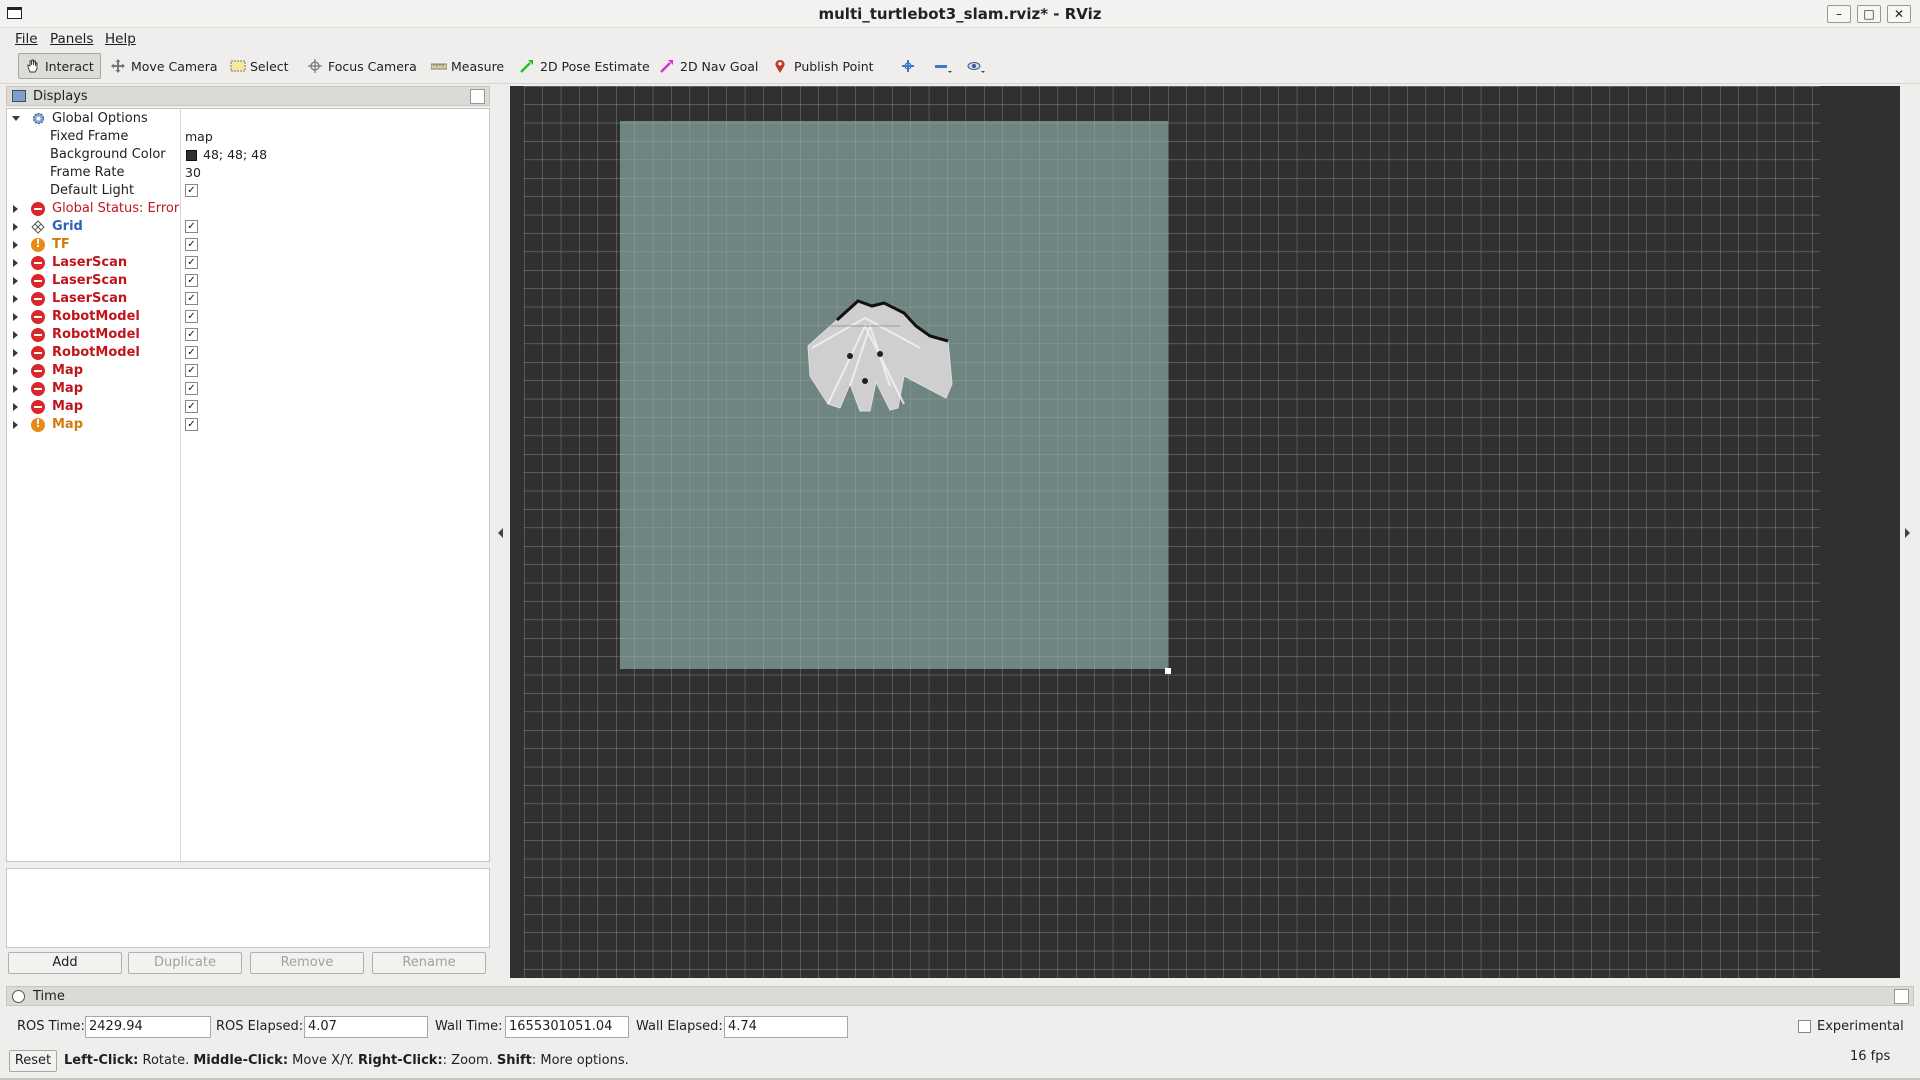 The image size is (1920, 1080). Describe the element at coordinates (585, 66) in the screenshot. I see `2d-pose-estimate-tool-button: 2D Pose Estimate` at that location.